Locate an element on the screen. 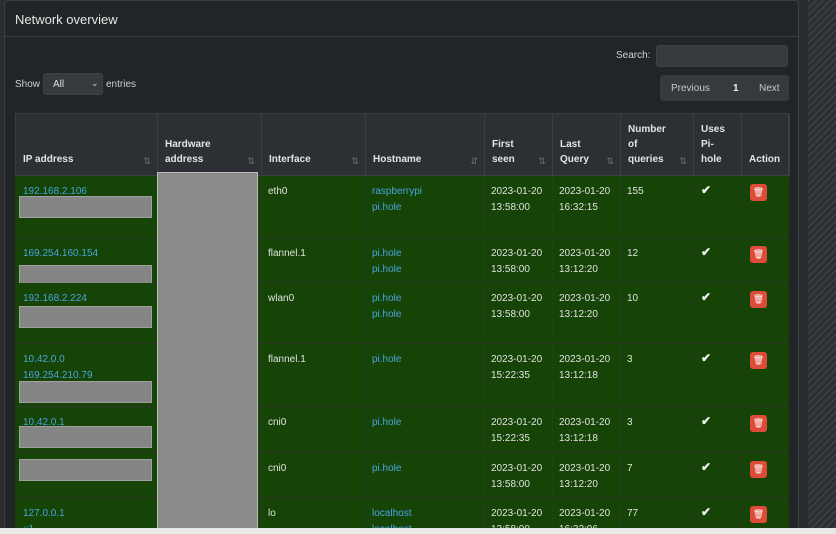  column-header-8: Uses Pi-hole is located at coordinates (718, 145).